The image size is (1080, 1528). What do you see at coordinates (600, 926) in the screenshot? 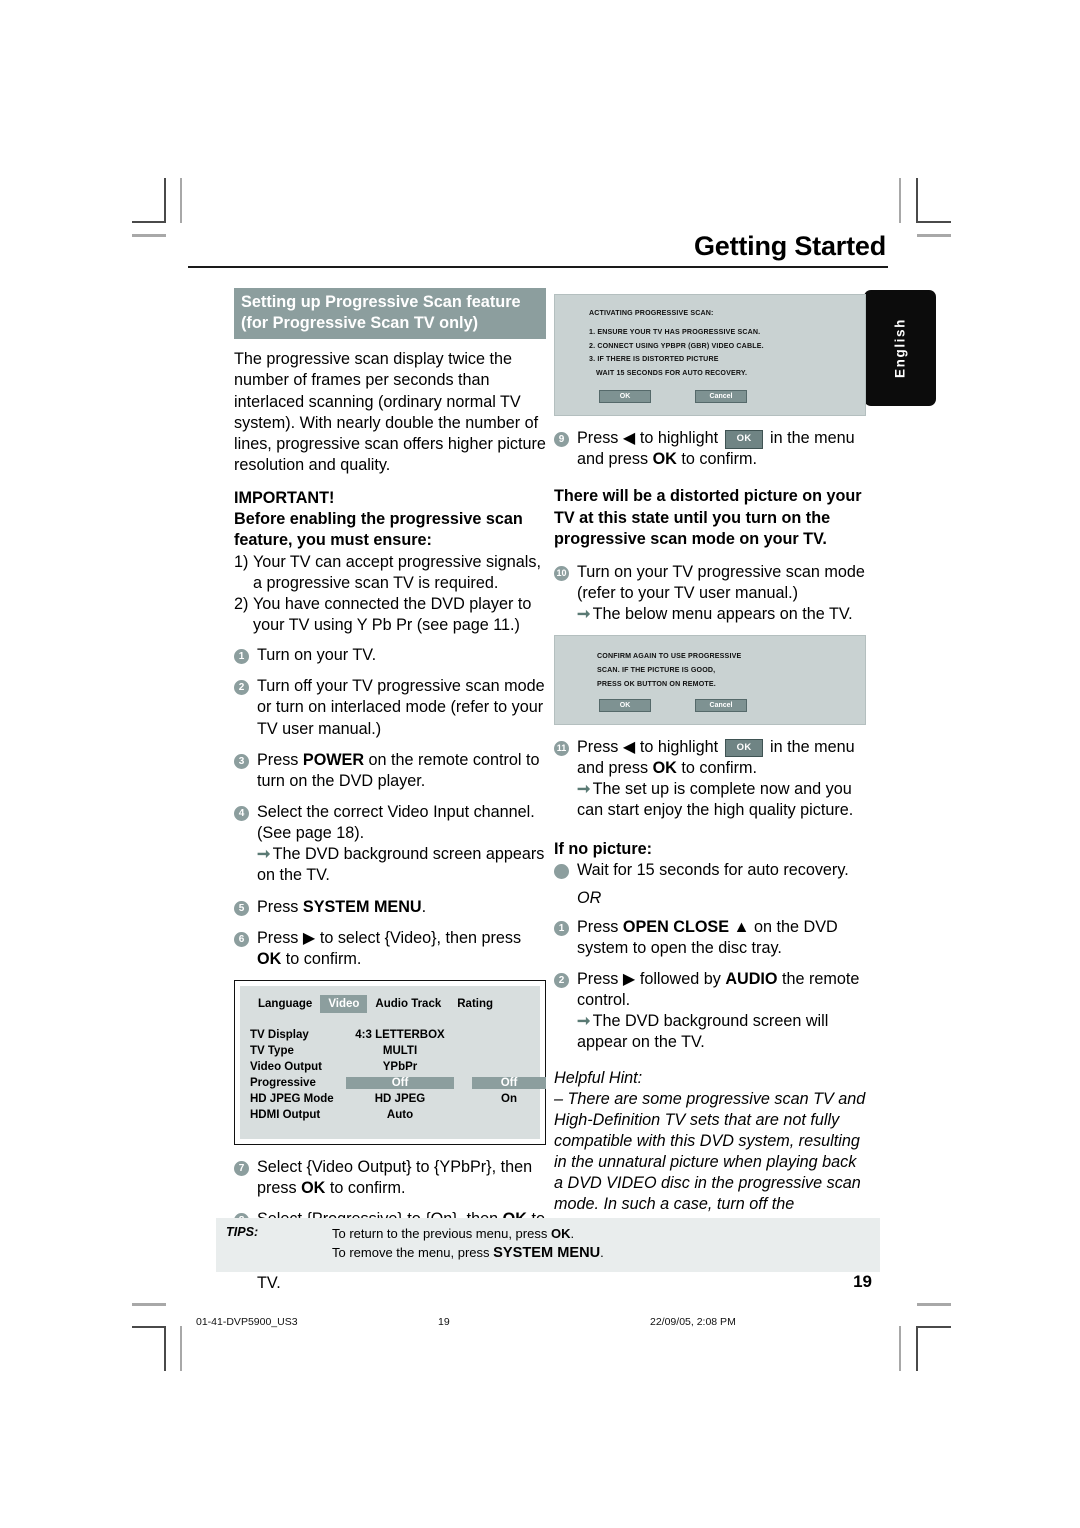
I see `alt-step-1-pre: Press` at bounding box center [600, 926].